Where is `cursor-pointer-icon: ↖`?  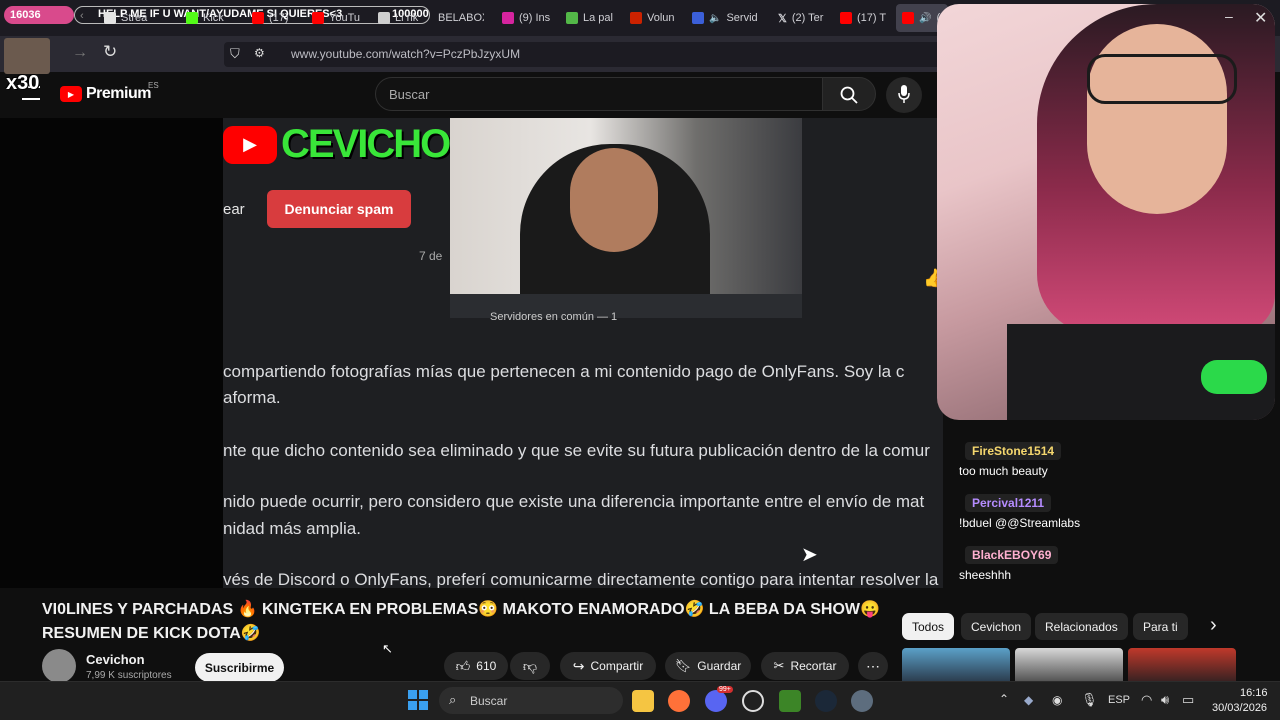 cursor-pointer-icon: ↖ is located at coordinates (387, 648).